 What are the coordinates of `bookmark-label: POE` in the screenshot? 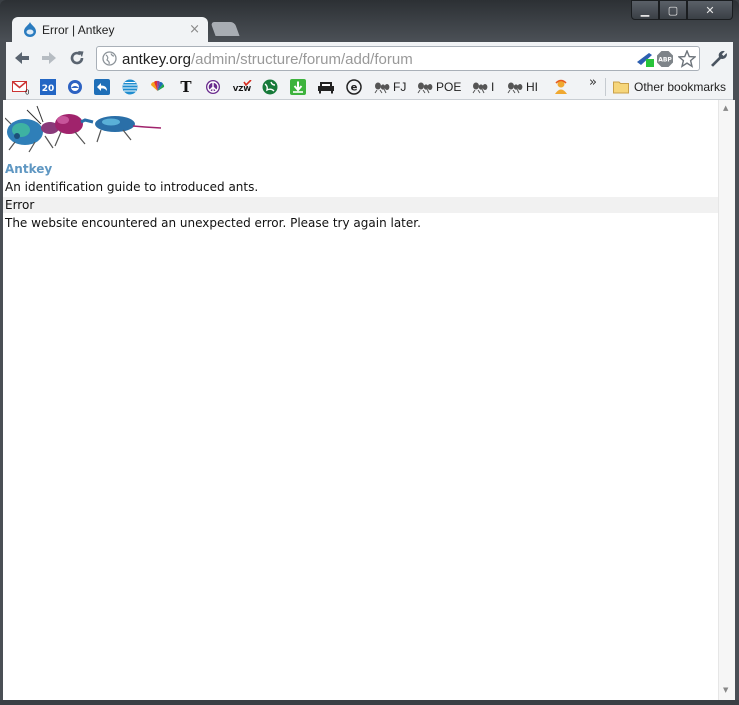 It's located at (449, 87).